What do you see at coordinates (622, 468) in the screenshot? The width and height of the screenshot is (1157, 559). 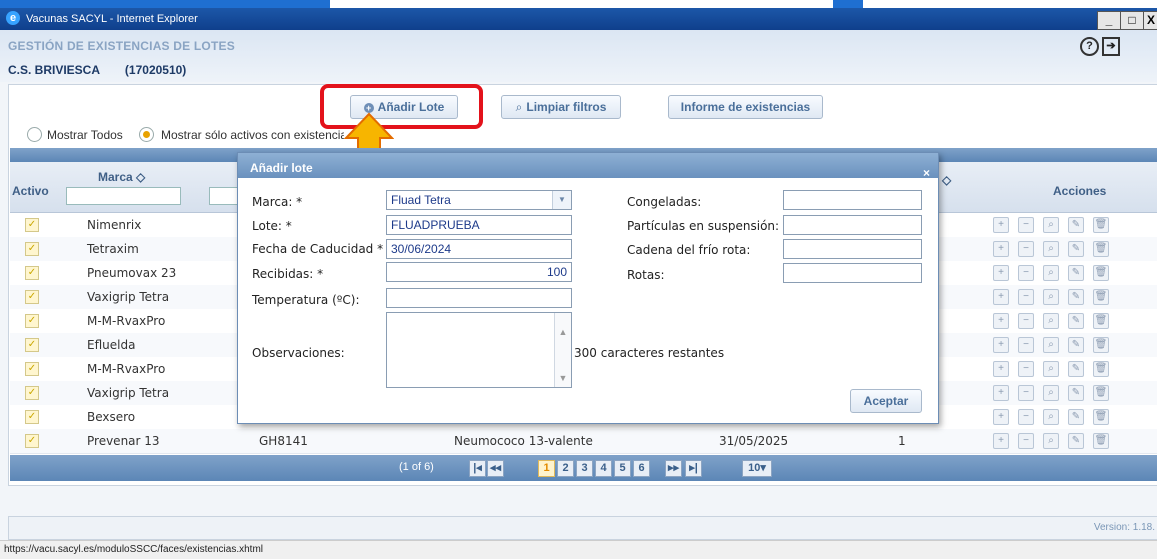 I see `page-button: 5` at bounding box center [622, 468].